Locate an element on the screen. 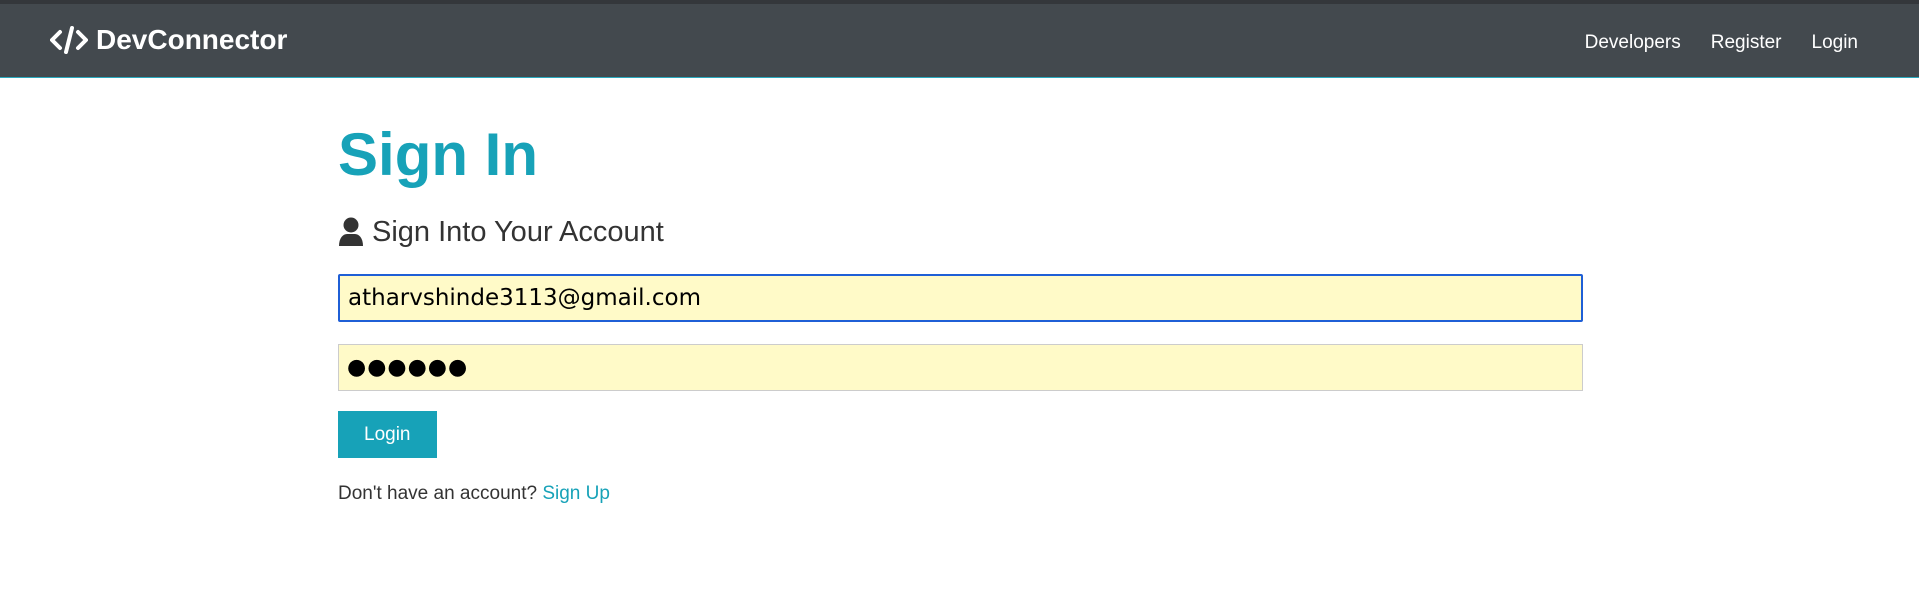  signup-prompt-text: Don't have an account? is located at coordinates (438, 493).